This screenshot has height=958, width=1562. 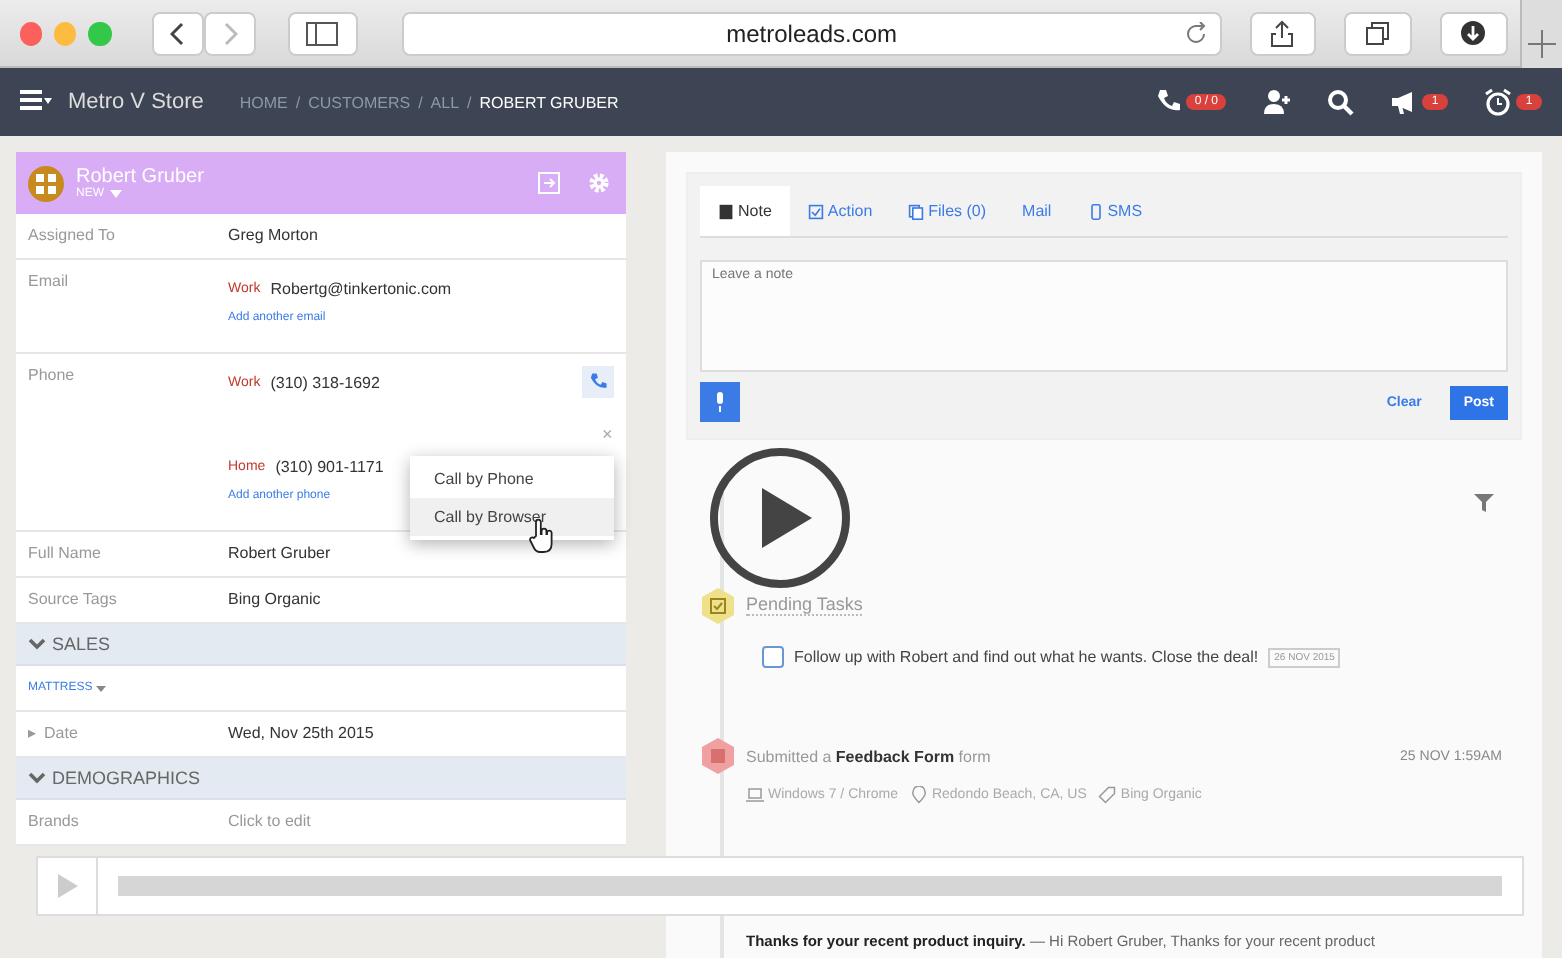 What do you see at coordinates (755, 795) in the screenshot?
I see `laptop-icon` at bounding box center [755, 795].